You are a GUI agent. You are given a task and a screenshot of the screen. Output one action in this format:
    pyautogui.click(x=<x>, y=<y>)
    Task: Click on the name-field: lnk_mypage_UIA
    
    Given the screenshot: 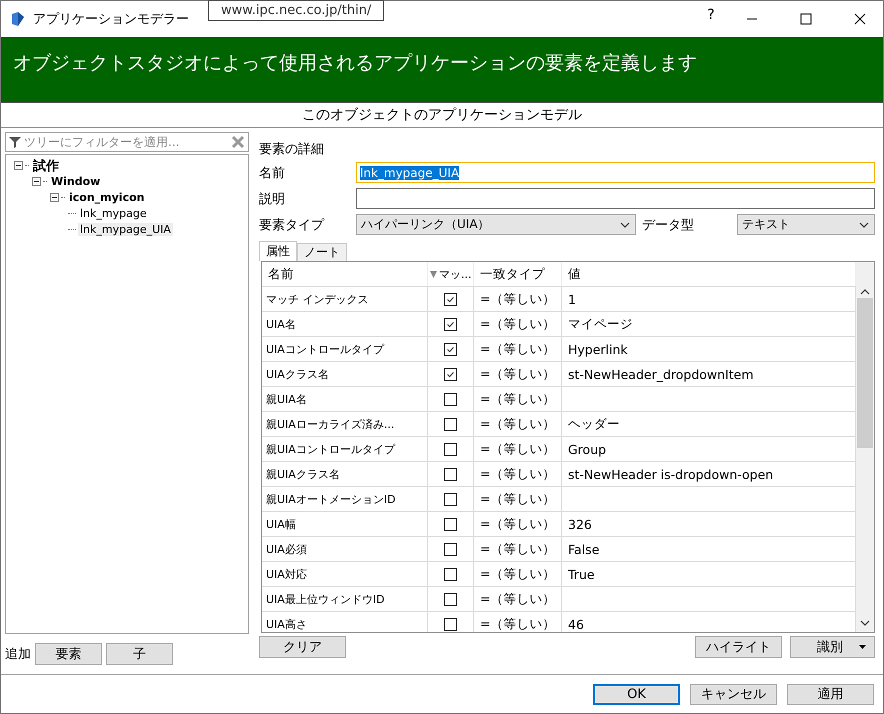 What is the action you would take?
    pyautogui.click(x=615, y=172)
    